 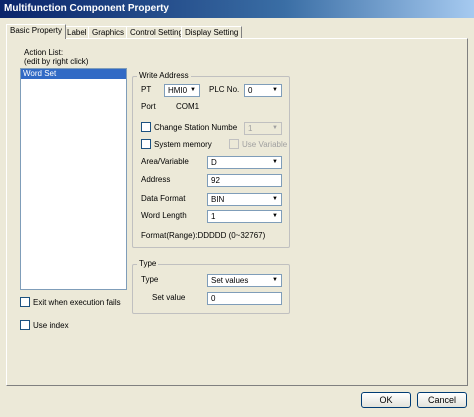 What do you see at coordinates (36, 31) in the screenshot?
I see `tab-basic-property: Basic Property` at bounding box center [36, 31].